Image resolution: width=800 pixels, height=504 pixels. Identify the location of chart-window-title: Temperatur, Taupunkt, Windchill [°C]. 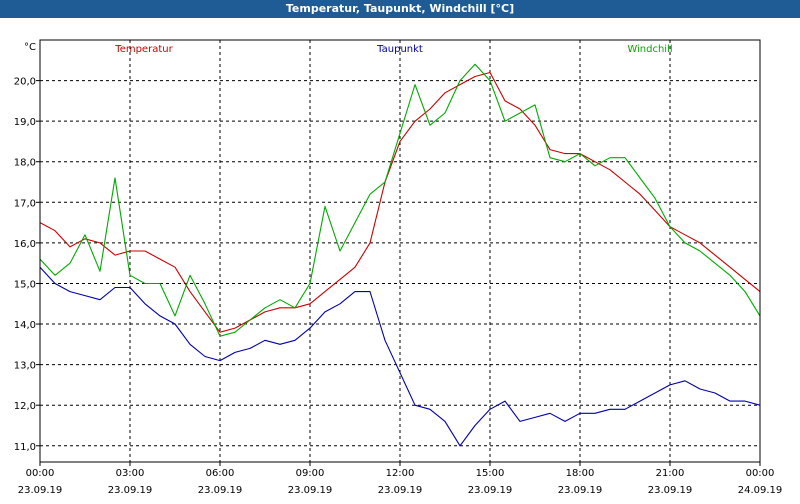
(400, 9).